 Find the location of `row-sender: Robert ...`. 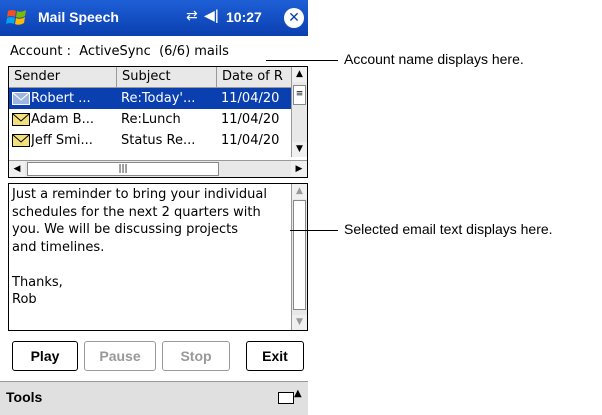

row-sender: Robert ... is located at coordinates (61, 98).